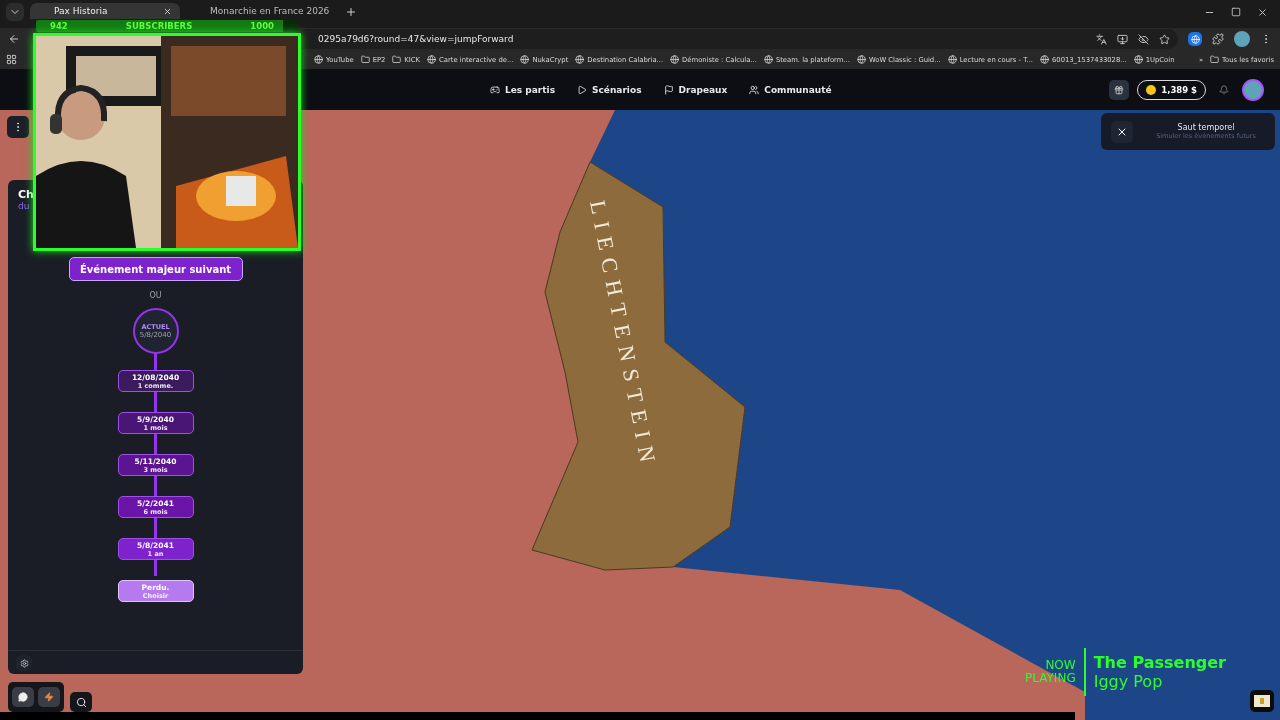 Image resolution: width=1280 pixels, height=720 pixels. What do you see at coordinates (695, 90) in the screenshot?
I see `nav-link: Drapeaux` at bounding box center [695, 90].